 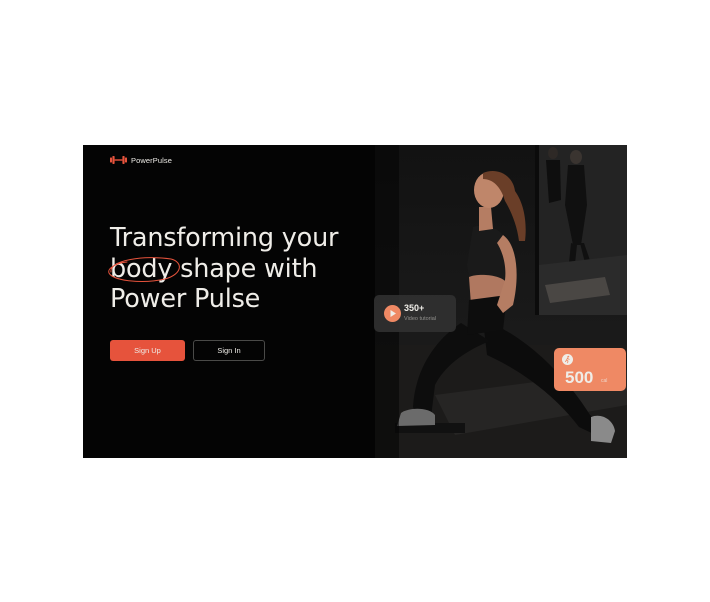 I want to click on headline-line-3: Power Pulse, so click(x=185, y=299).